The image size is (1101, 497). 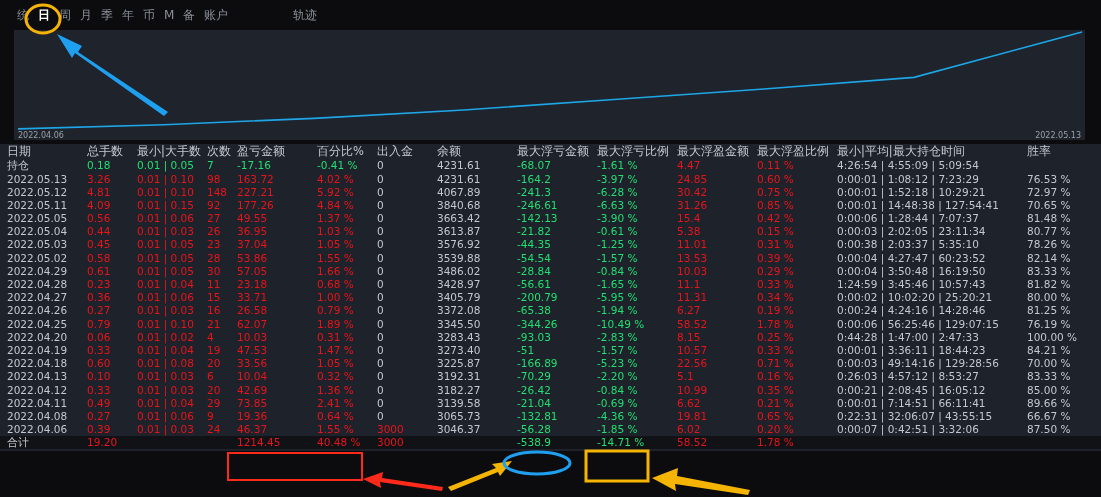 What do you see at coordinates (908, 179) in the screenshot?
I see `table-cell-text: 0:00:01 | 1:08:12 | 7:23:29` at bounding box center [908, 179].